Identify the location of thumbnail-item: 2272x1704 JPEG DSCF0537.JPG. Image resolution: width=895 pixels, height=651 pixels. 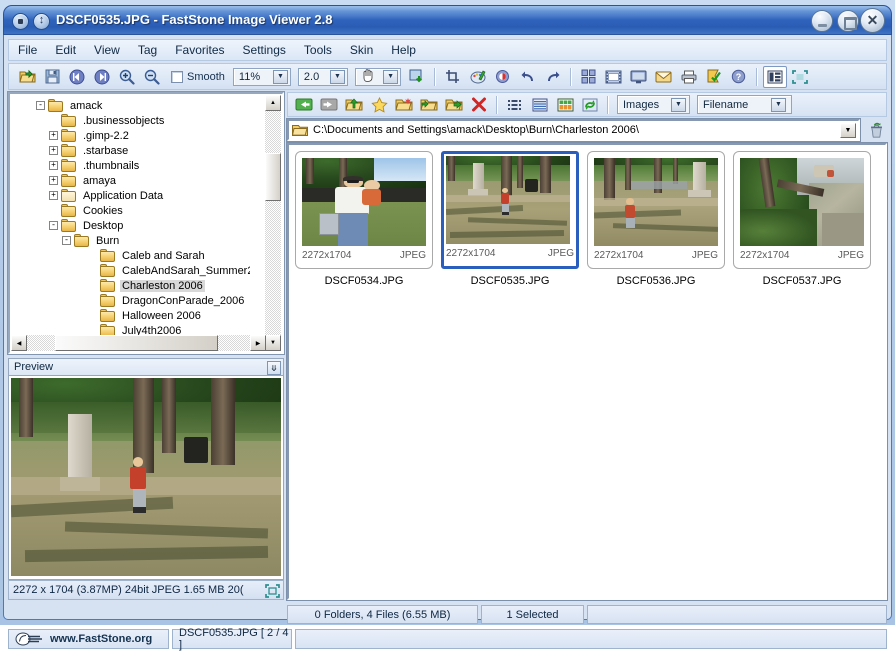
(802, 227).